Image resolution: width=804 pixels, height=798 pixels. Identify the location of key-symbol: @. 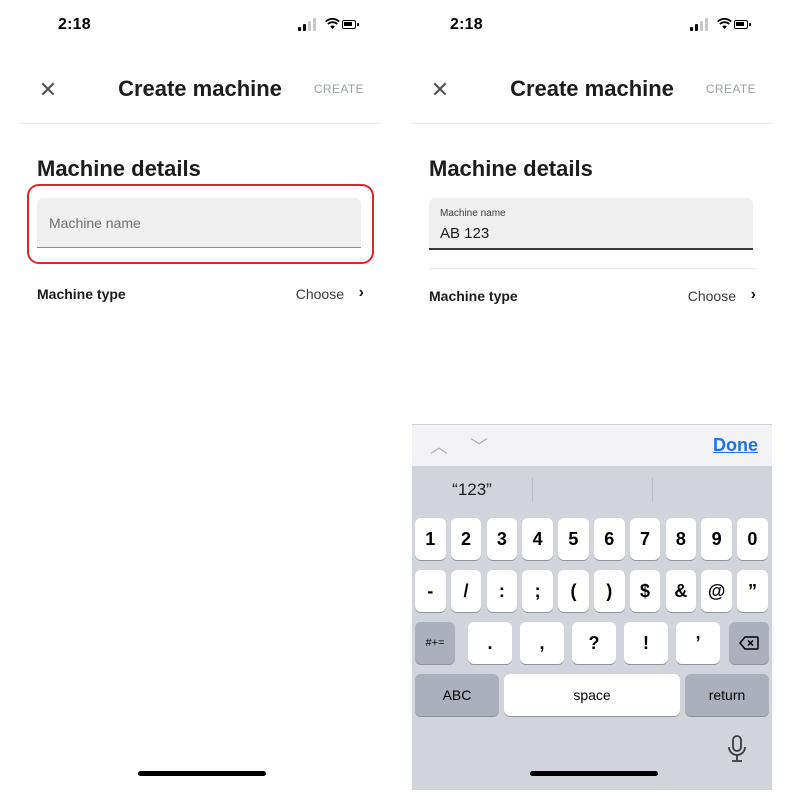
(716, 591).